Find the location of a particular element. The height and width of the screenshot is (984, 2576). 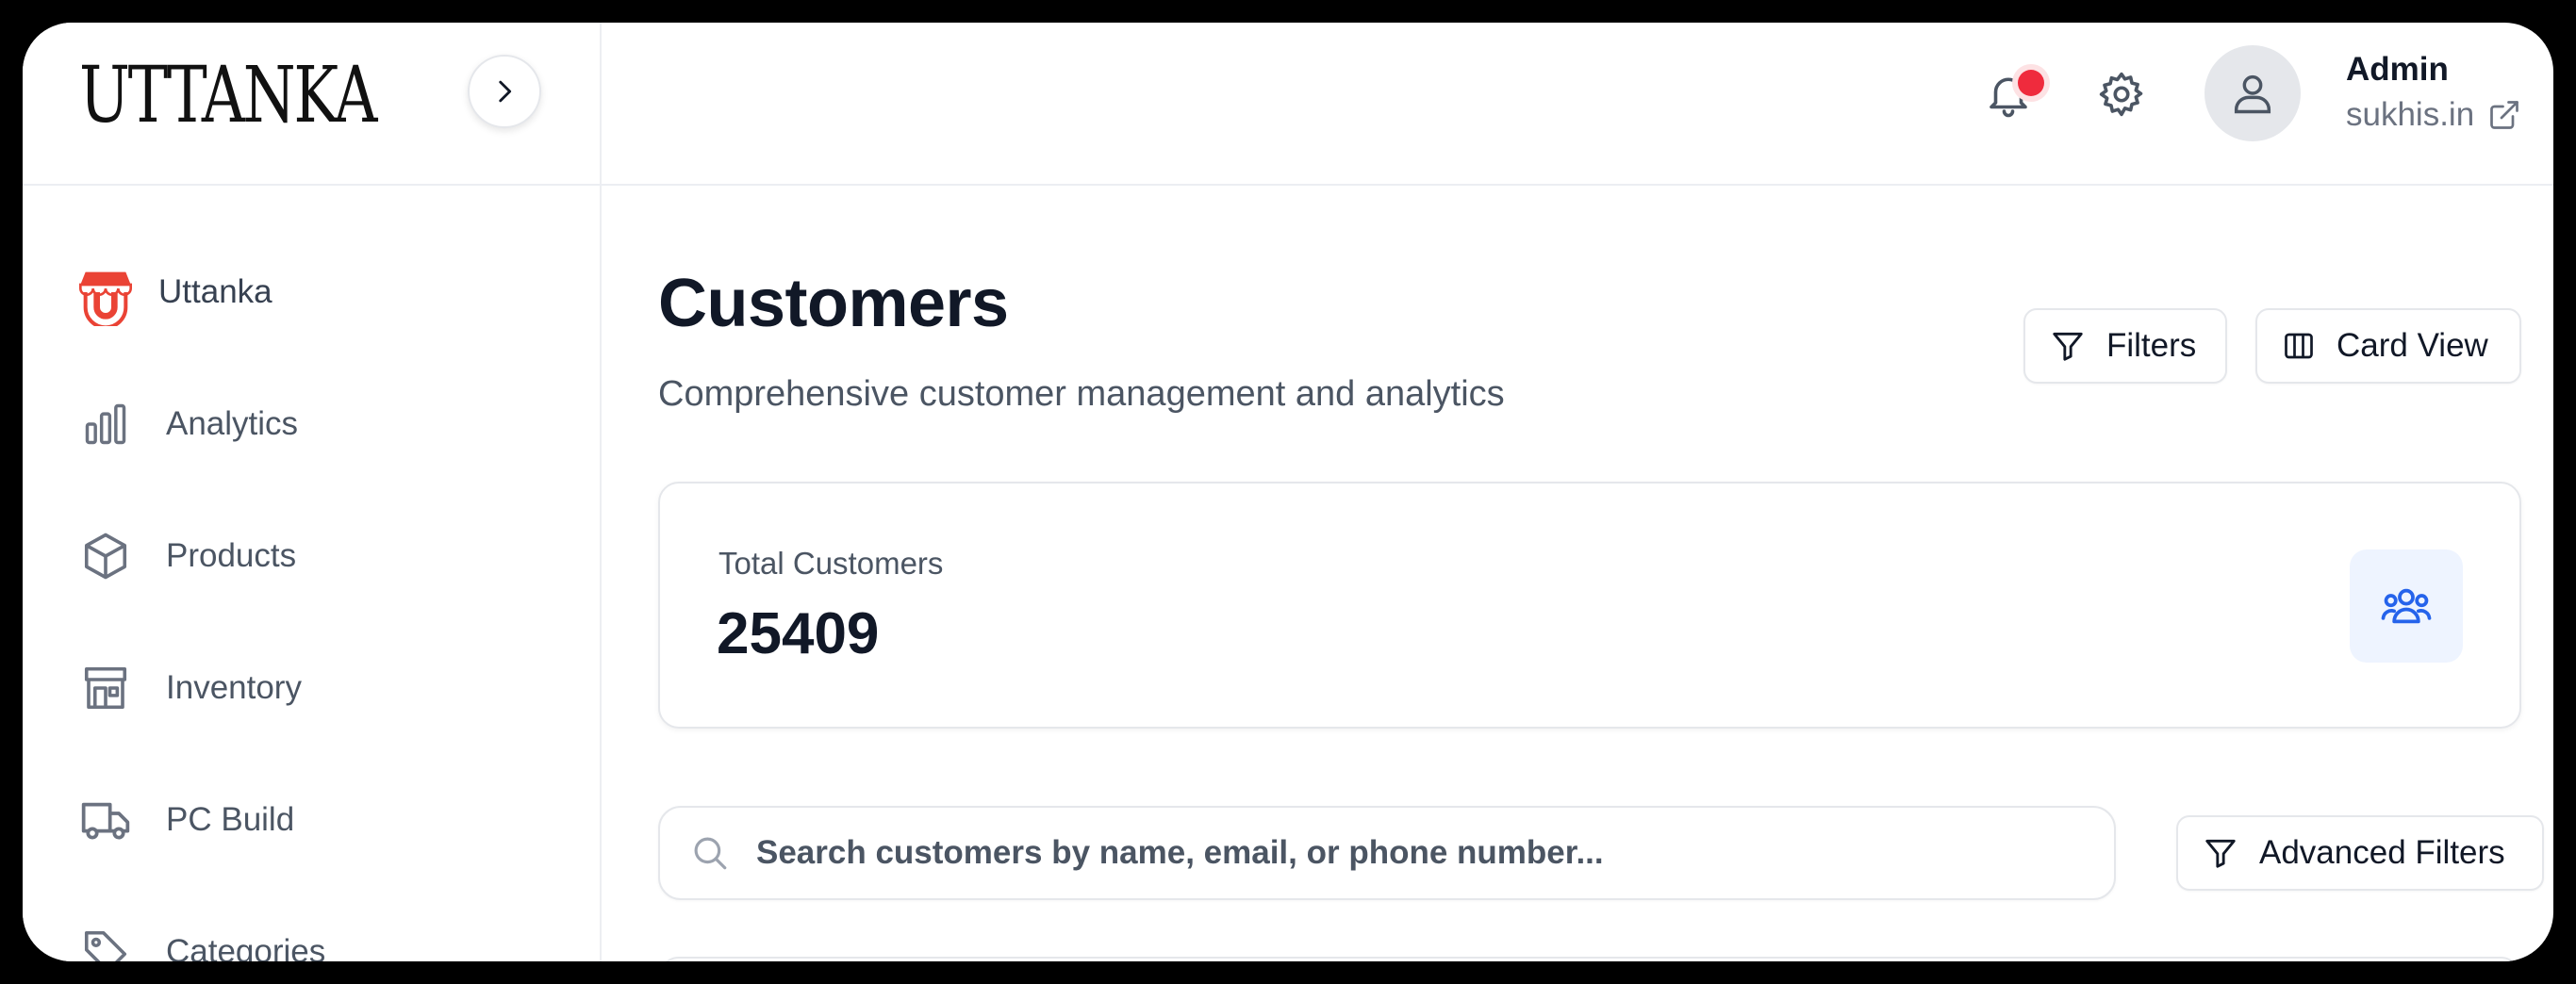

sidebar-item-categories: Categories is located at coordinates (311, 937).